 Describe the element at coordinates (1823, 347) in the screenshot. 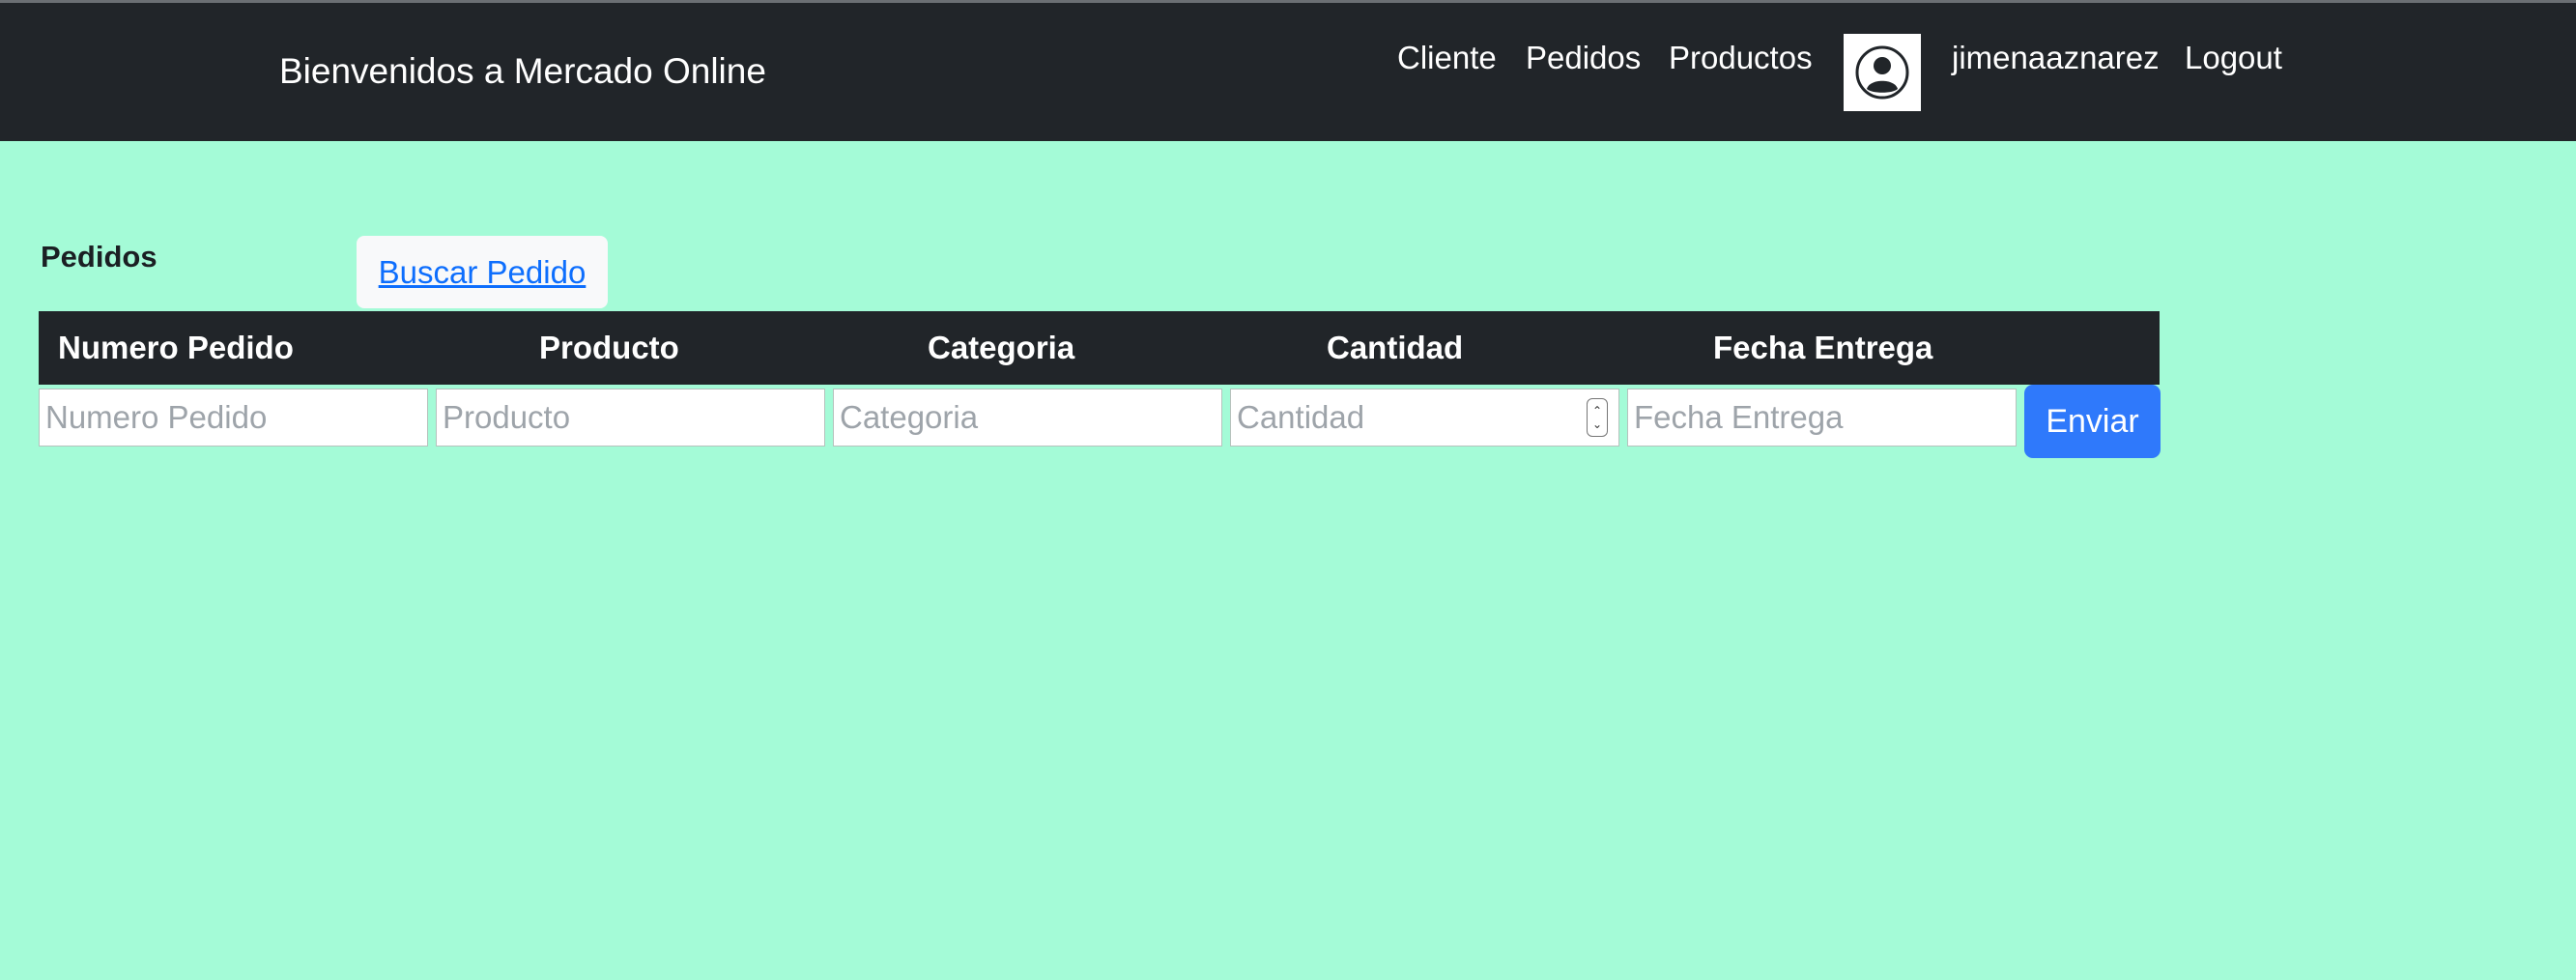

I see `header-fecha-entrega: Fecha Entrega` at that location.